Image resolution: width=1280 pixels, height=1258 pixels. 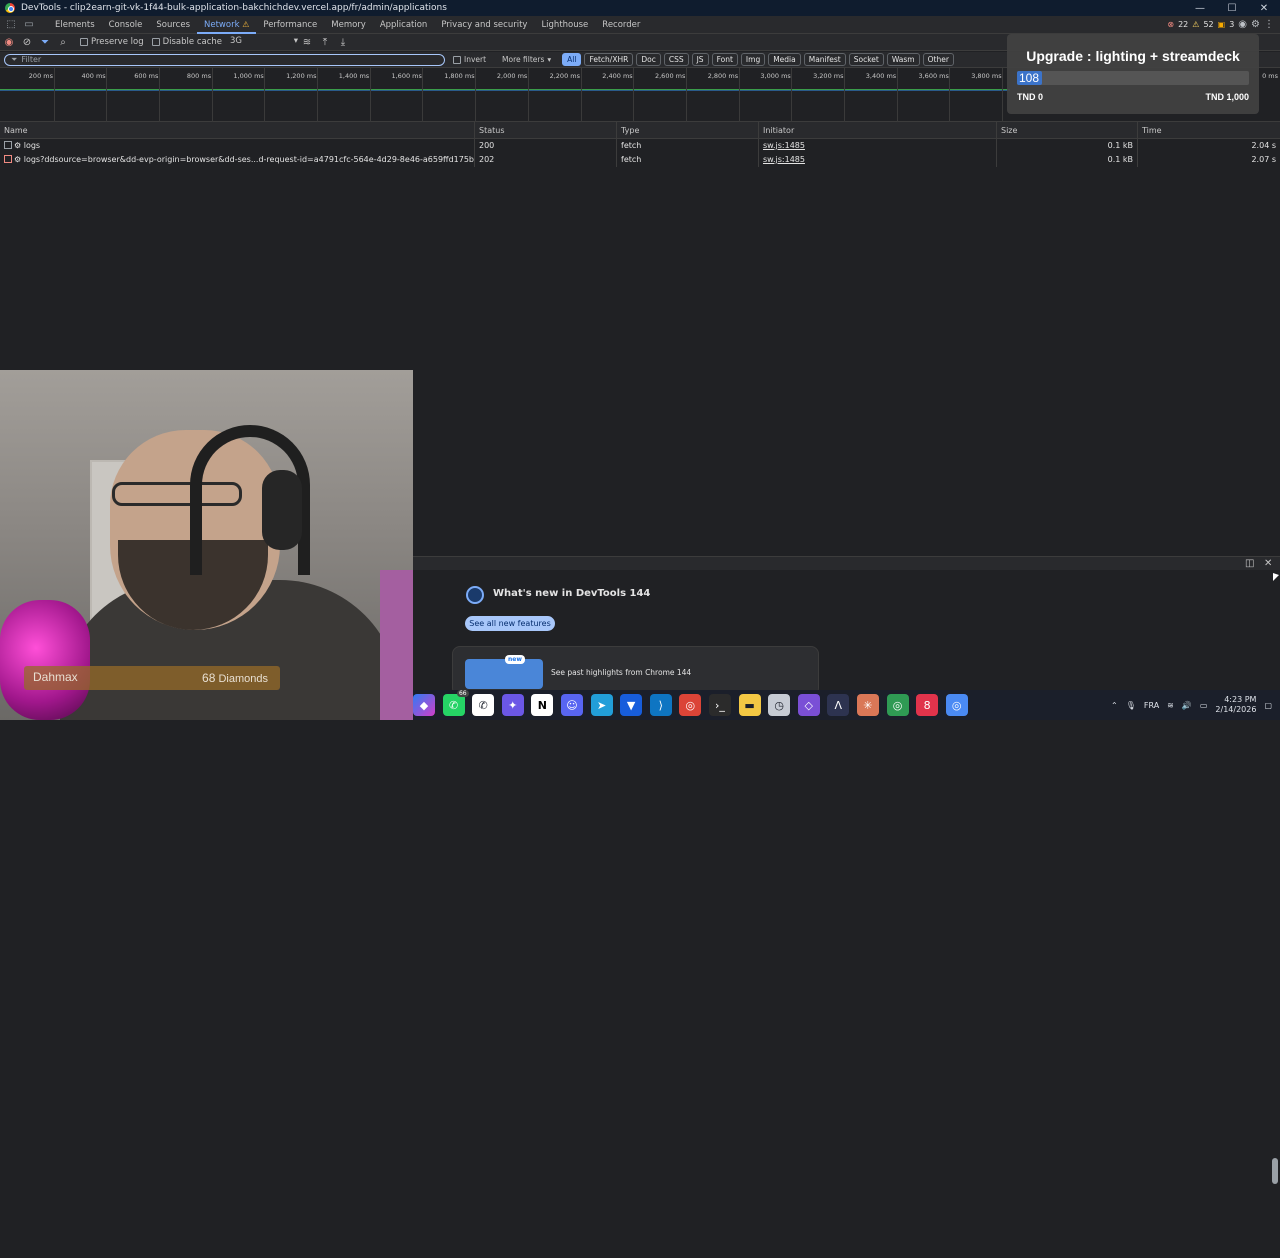 What do you see at coordinates (571, 705) in the screenshot?
I see `discord-icon: ☺` at bounding box center [571, 705].